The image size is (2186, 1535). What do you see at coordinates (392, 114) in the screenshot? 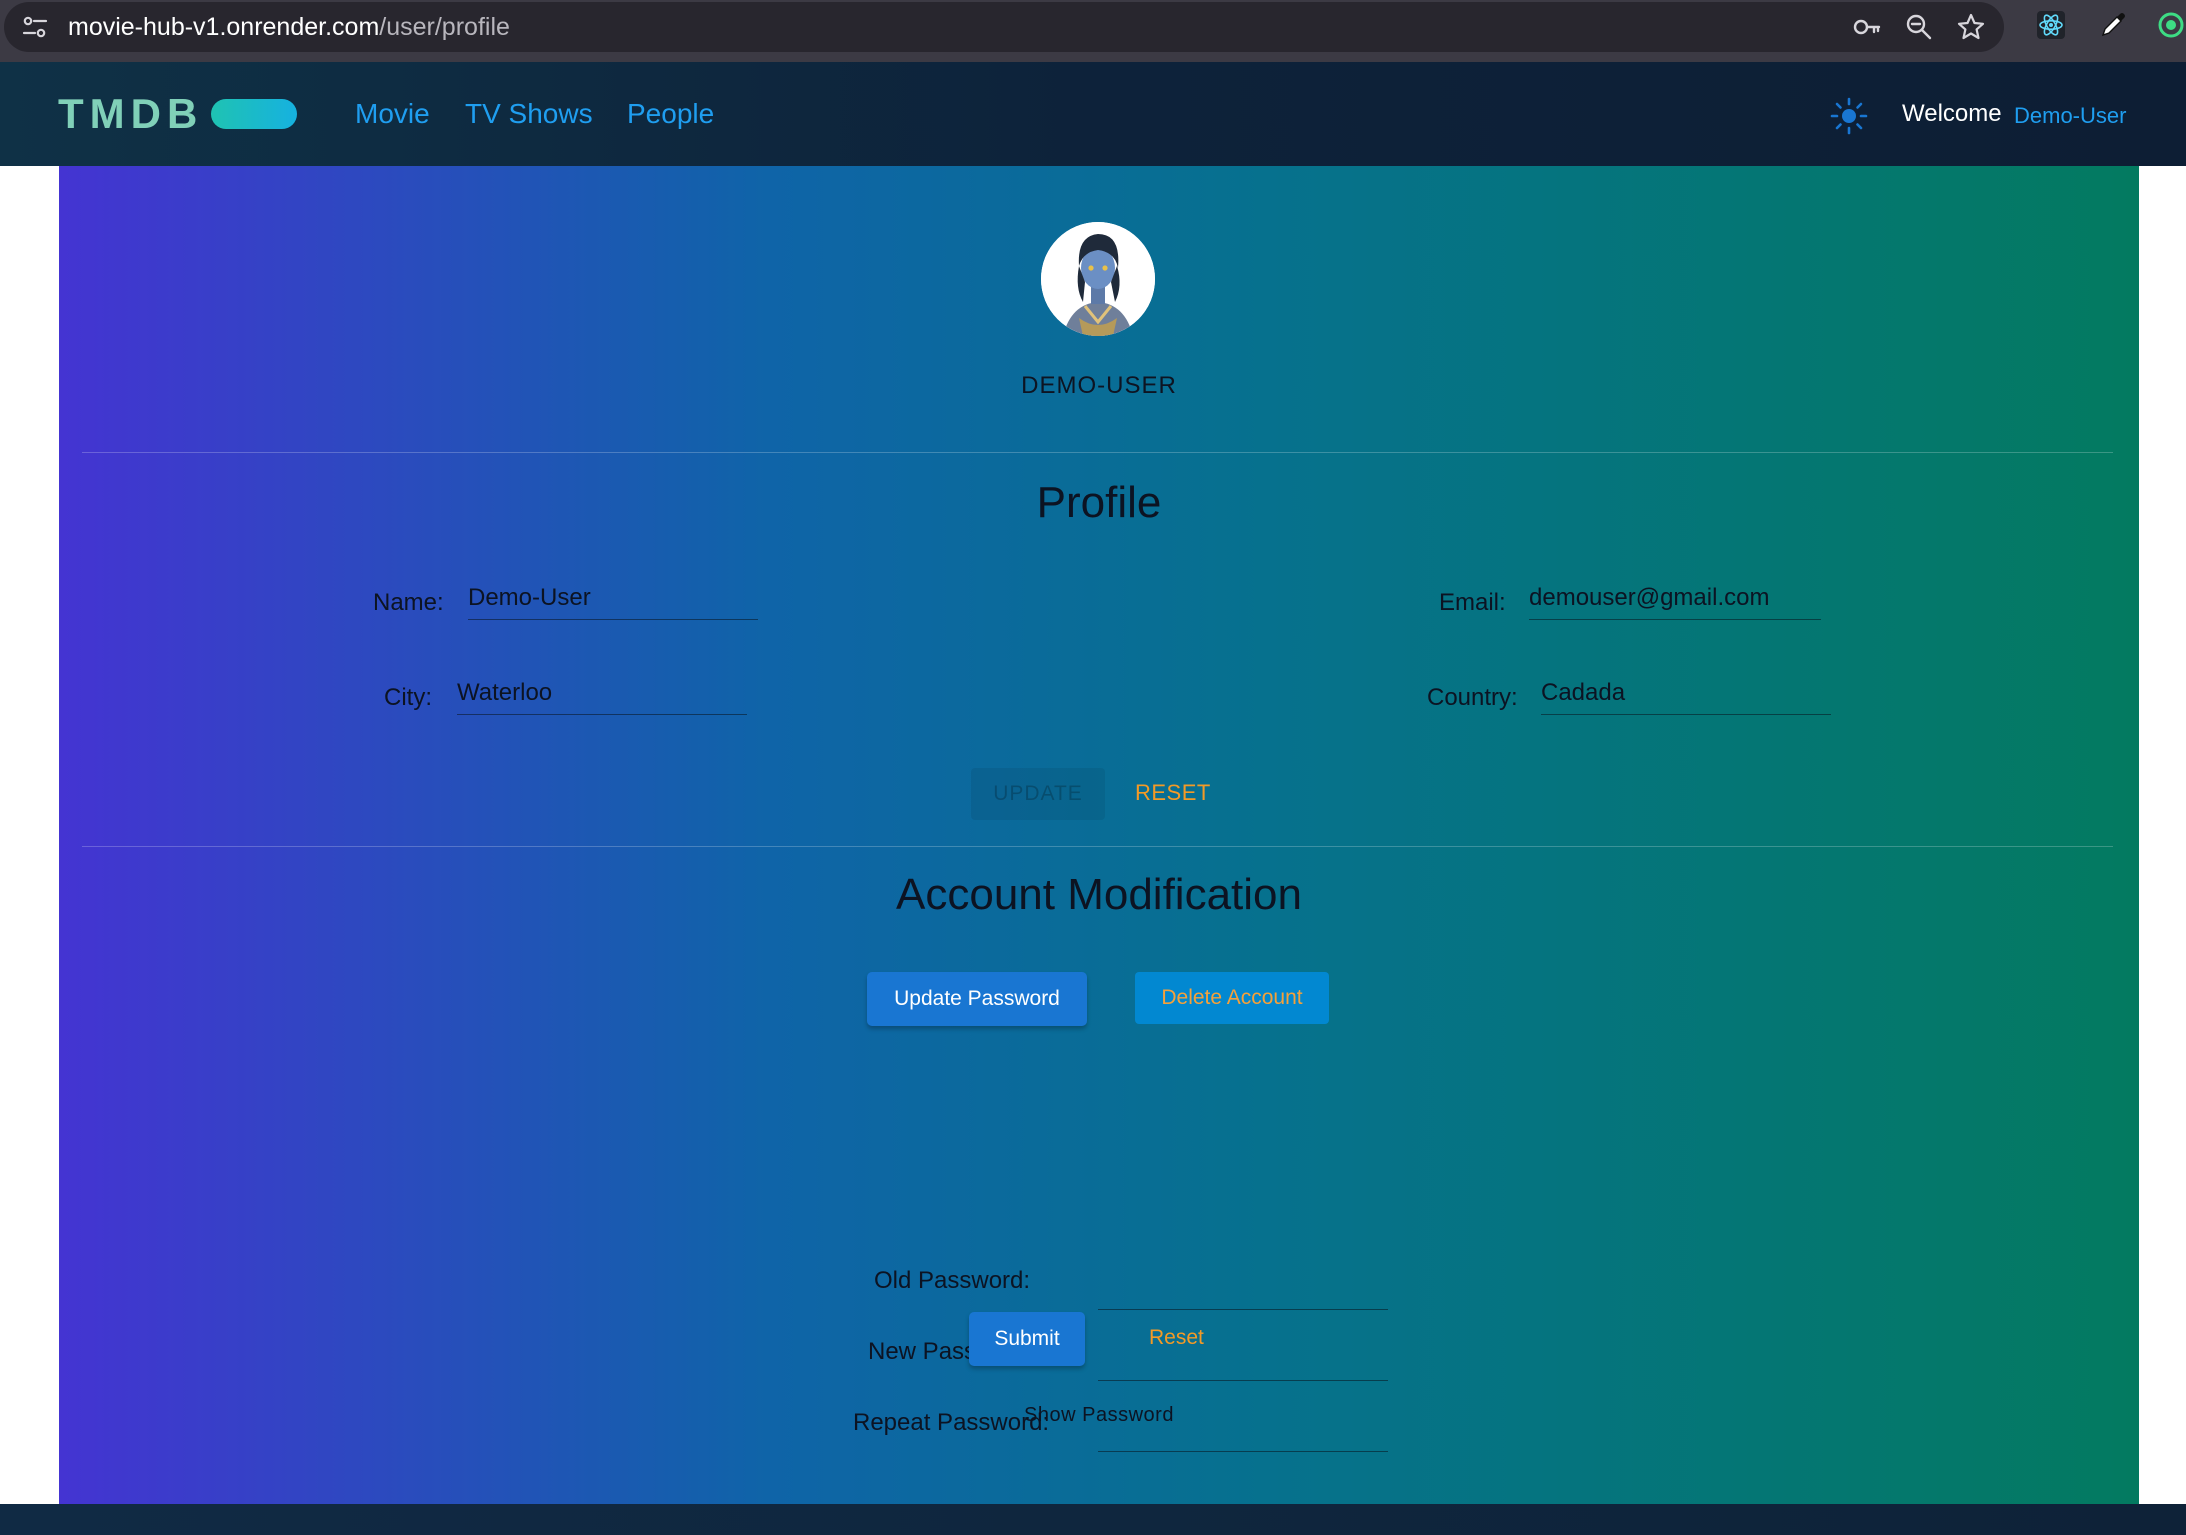
I see `nav-link-movie: Movie` at bounding box center [392, 114].